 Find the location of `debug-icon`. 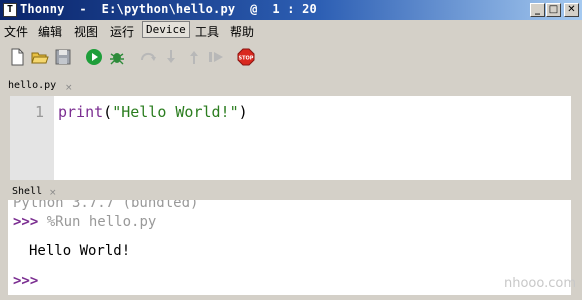

debug-icon is located at coordinates (117, 57).